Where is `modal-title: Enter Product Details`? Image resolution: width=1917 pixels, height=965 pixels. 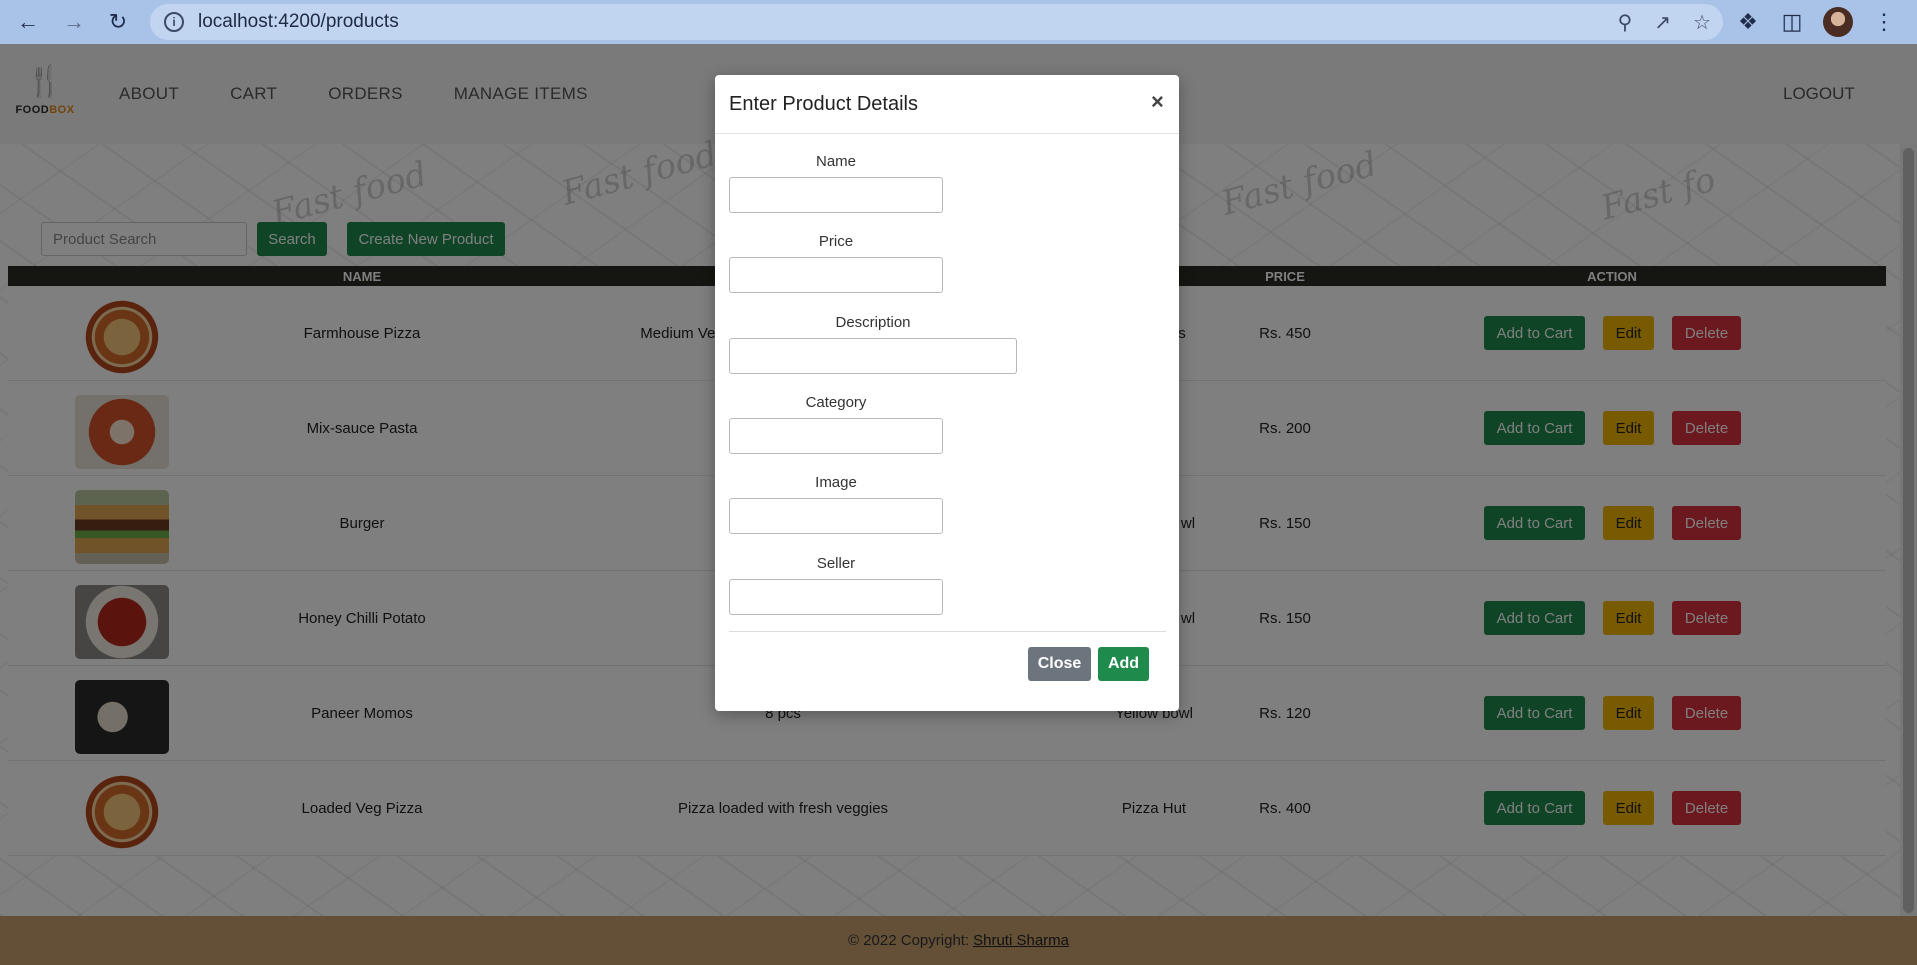 modal-title: Enter Product Details is located at coordinates (823, 104).